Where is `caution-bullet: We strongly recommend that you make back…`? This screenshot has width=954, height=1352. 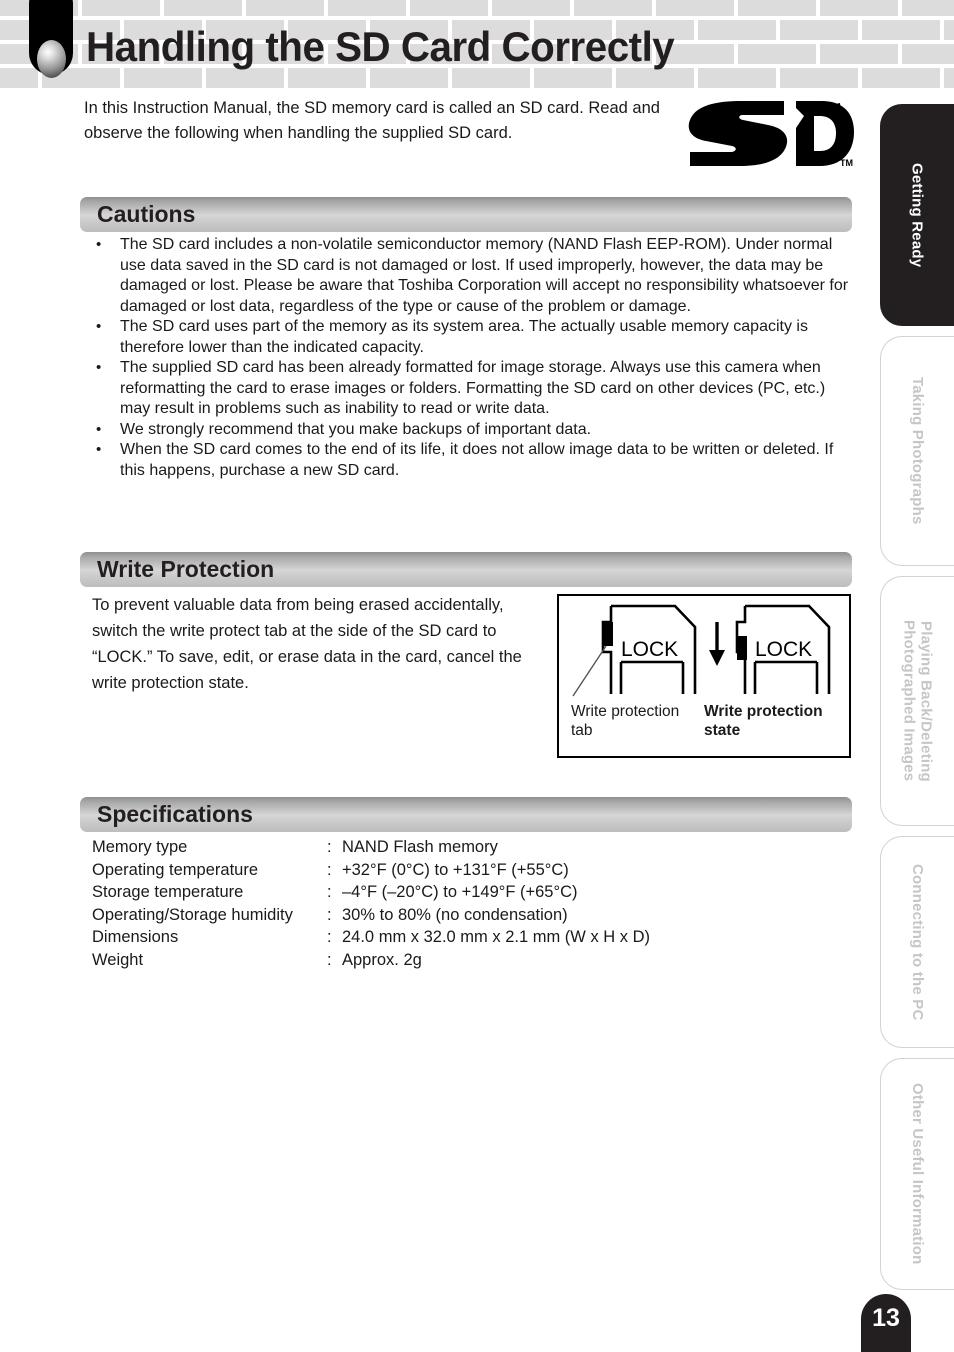 caution-bullet: We strongly recommend that you make back… is located at coordinates (470, 430).